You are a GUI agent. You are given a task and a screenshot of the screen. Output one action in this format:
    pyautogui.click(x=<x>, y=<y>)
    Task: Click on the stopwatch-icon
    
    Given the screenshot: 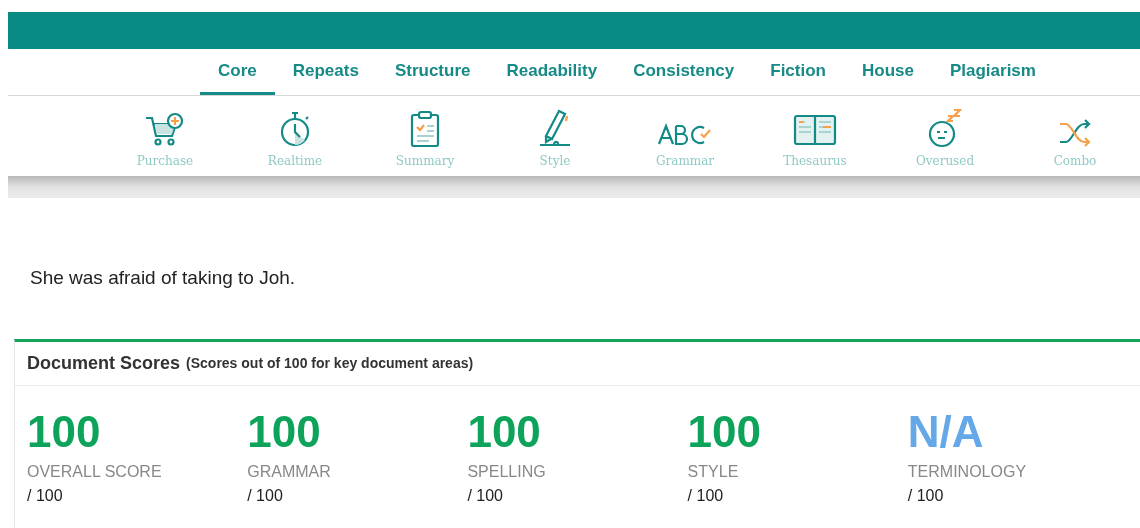 What is the action you would take?
    pyautogui.click(x=295, y=129)
    